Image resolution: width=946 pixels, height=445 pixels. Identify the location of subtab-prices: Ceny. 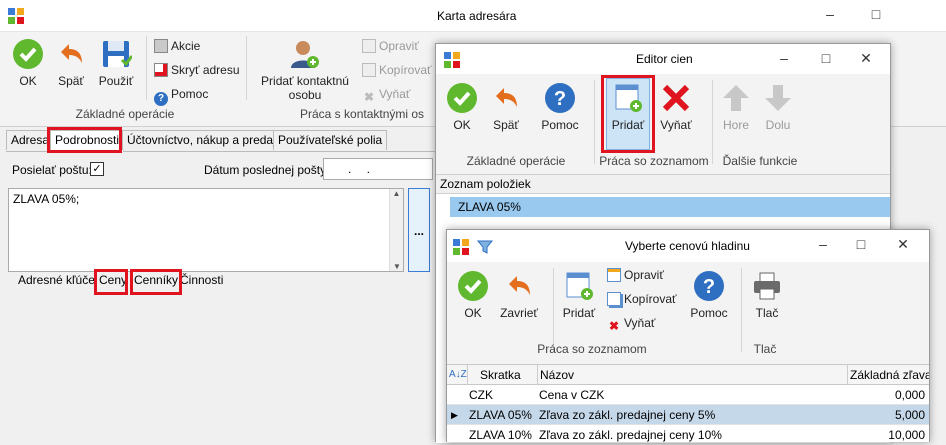
(113, 280).